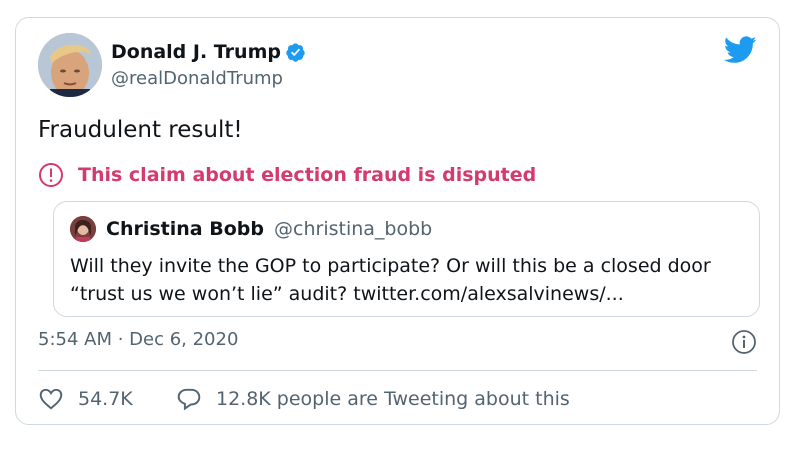 The width and height of the screenshot is (799, 452). I want to click on divider, so click(397, 370).